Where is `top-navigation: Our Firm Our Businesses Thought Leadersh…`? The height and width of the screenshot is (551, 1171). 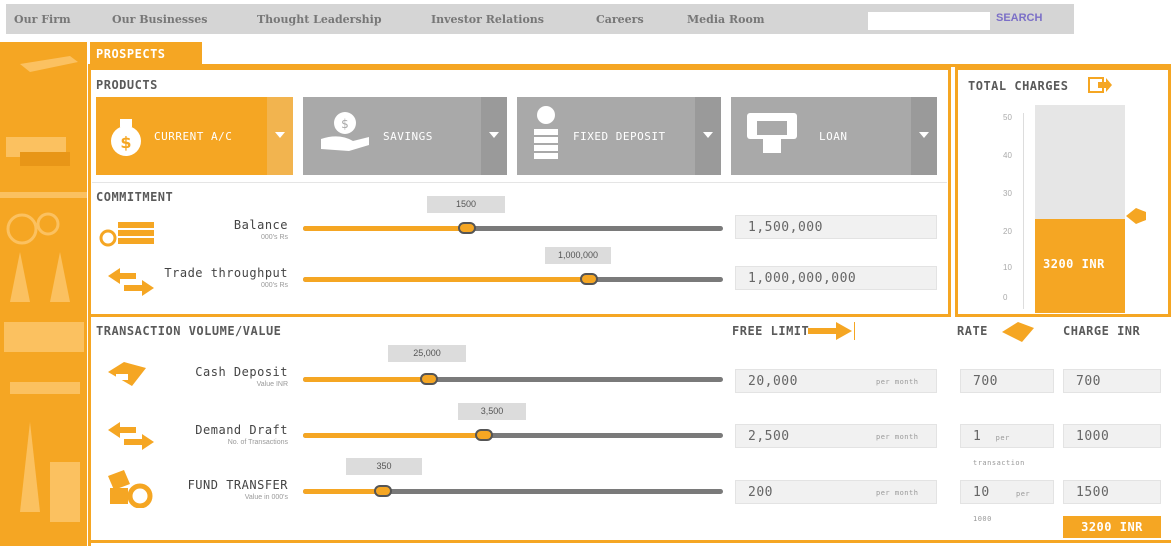
top-navigation: Our Firm Our Businesses Thought Leadersh… is located at coordinates (540, 19).